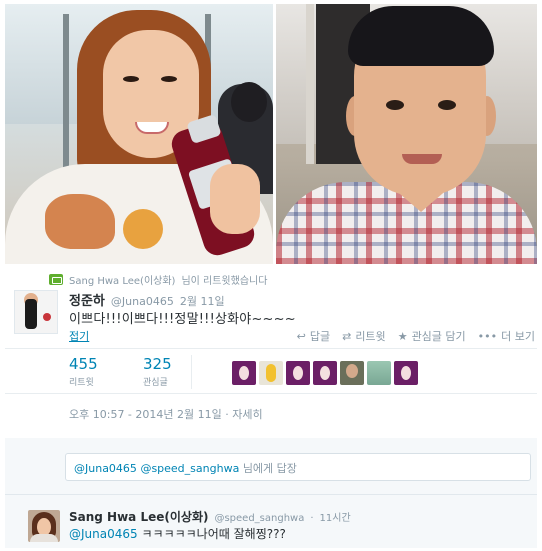 The image size is (542, 551). I want to click on tweet-timestamp: 오후 10:57 - 2014년 2월 11일 · 자세히, so click(166, 414).